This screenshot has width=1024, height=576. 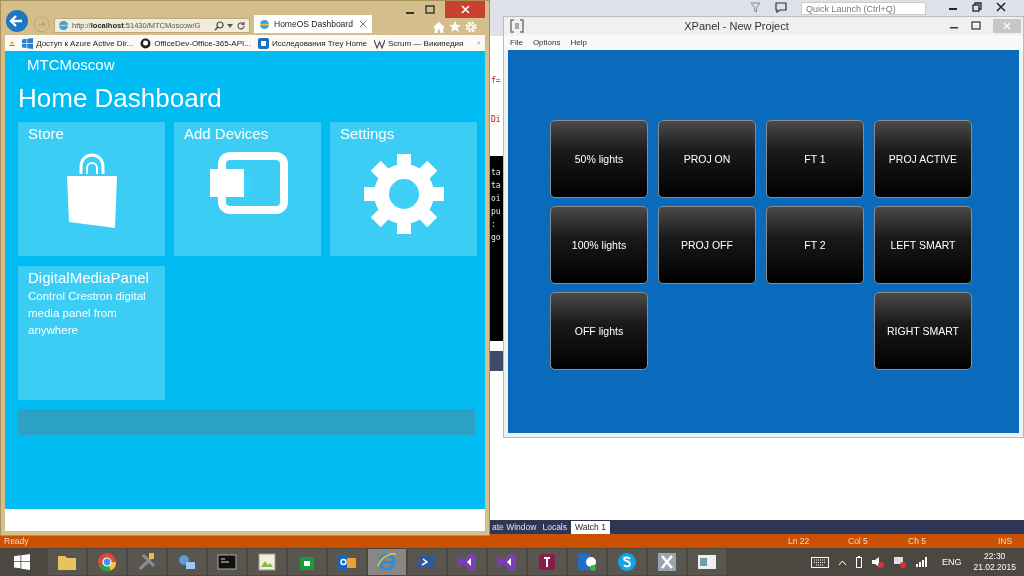 I want to click on round-logo-icon, so click(x=107, y=562).